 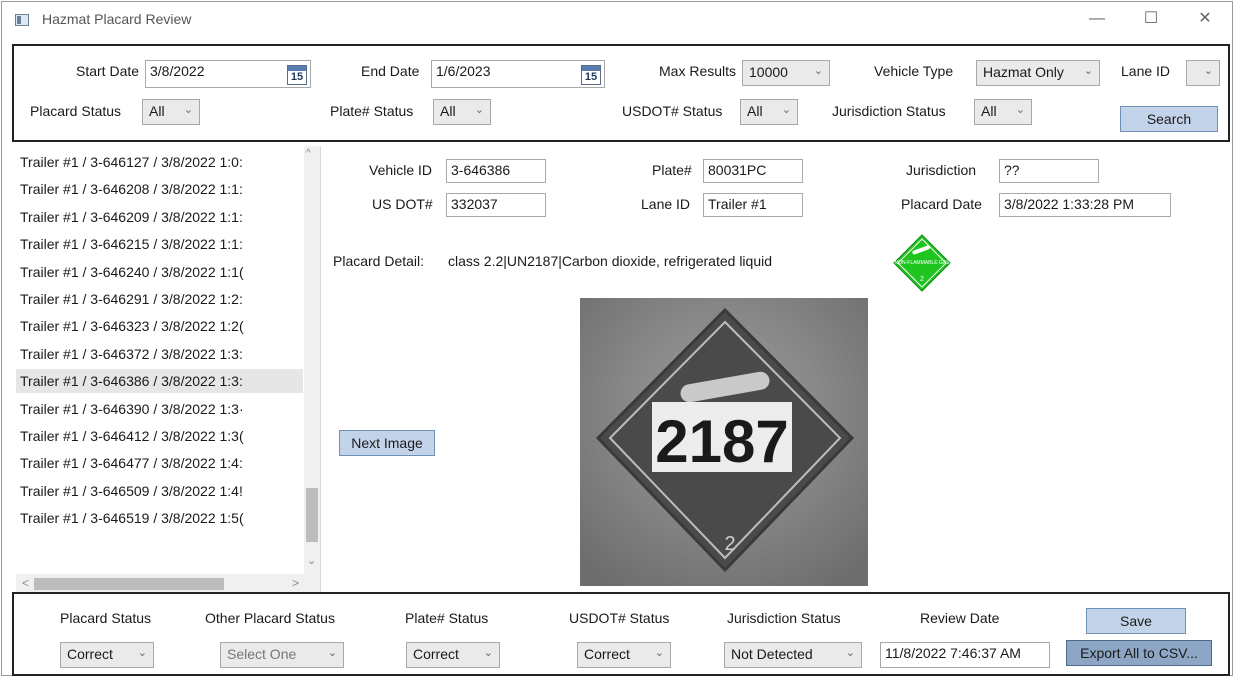 I want to click on usdot-status-filter-value: All, so click(x=755, y=111).